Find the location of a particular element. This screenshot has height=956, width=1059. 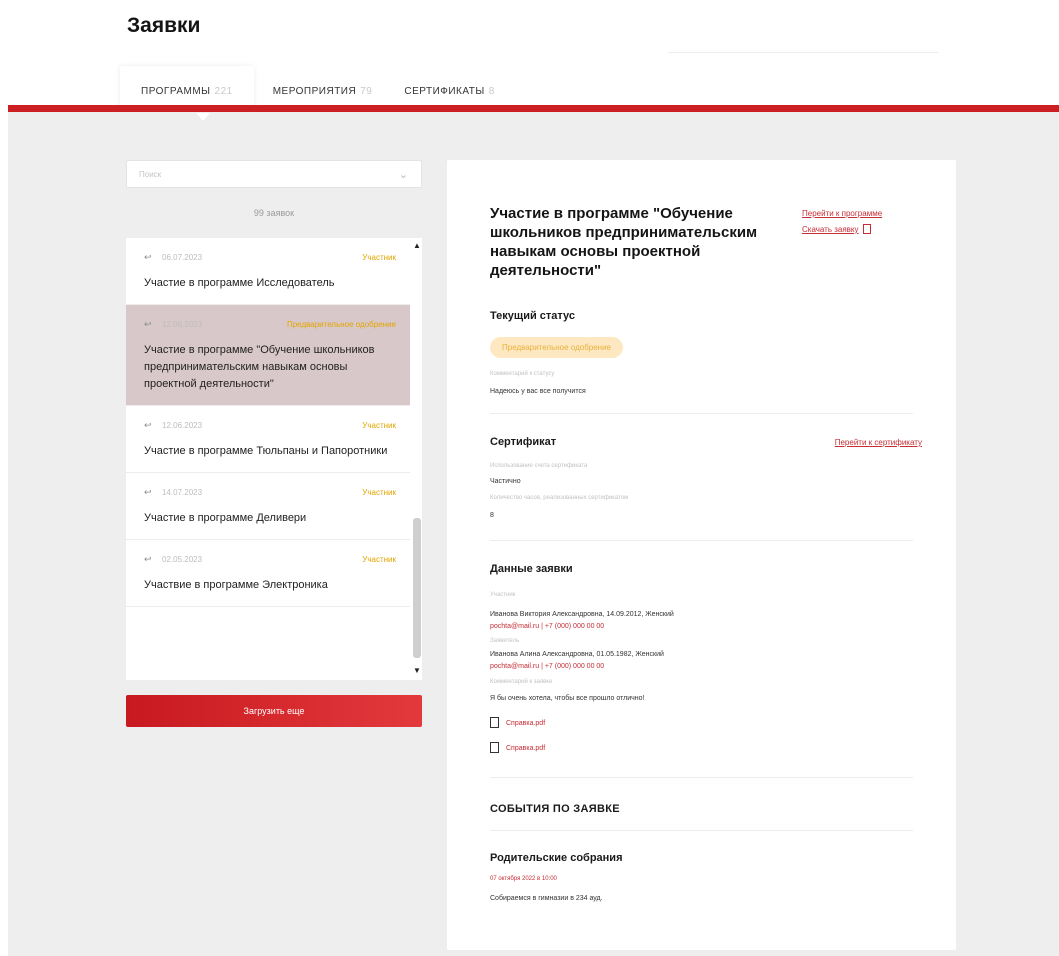

request-data-title: Данные заявки is located at coordinates (531, 569).